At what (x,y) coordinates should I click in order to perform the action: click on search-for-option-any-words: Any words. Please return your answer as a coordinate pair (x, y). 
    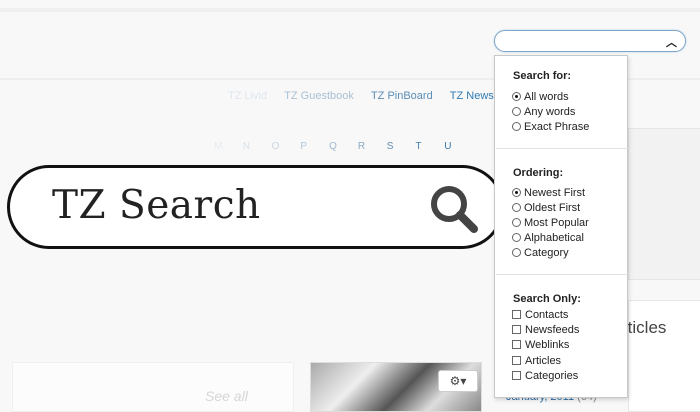
    Looking at the image, I should click on (543, 112).